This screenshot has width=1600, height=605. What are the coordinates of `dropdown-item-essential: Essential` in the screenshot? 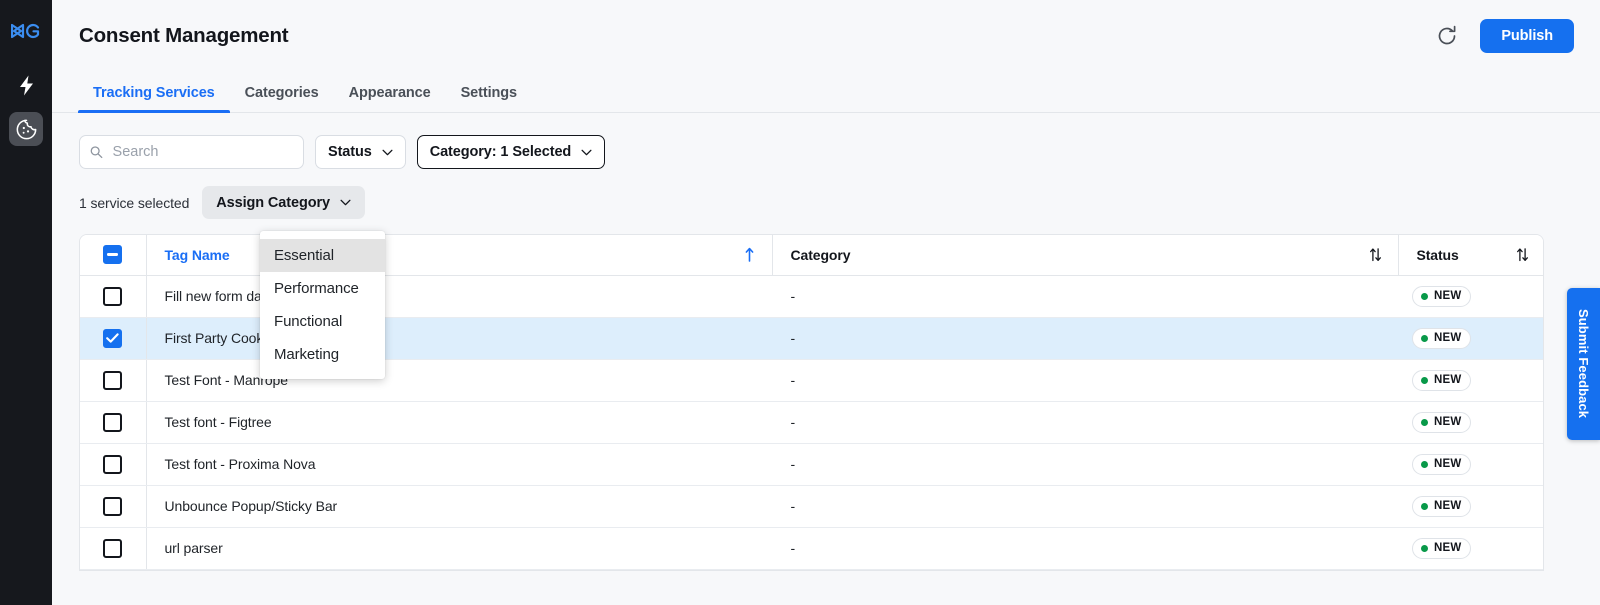 It's located at (322, 255).